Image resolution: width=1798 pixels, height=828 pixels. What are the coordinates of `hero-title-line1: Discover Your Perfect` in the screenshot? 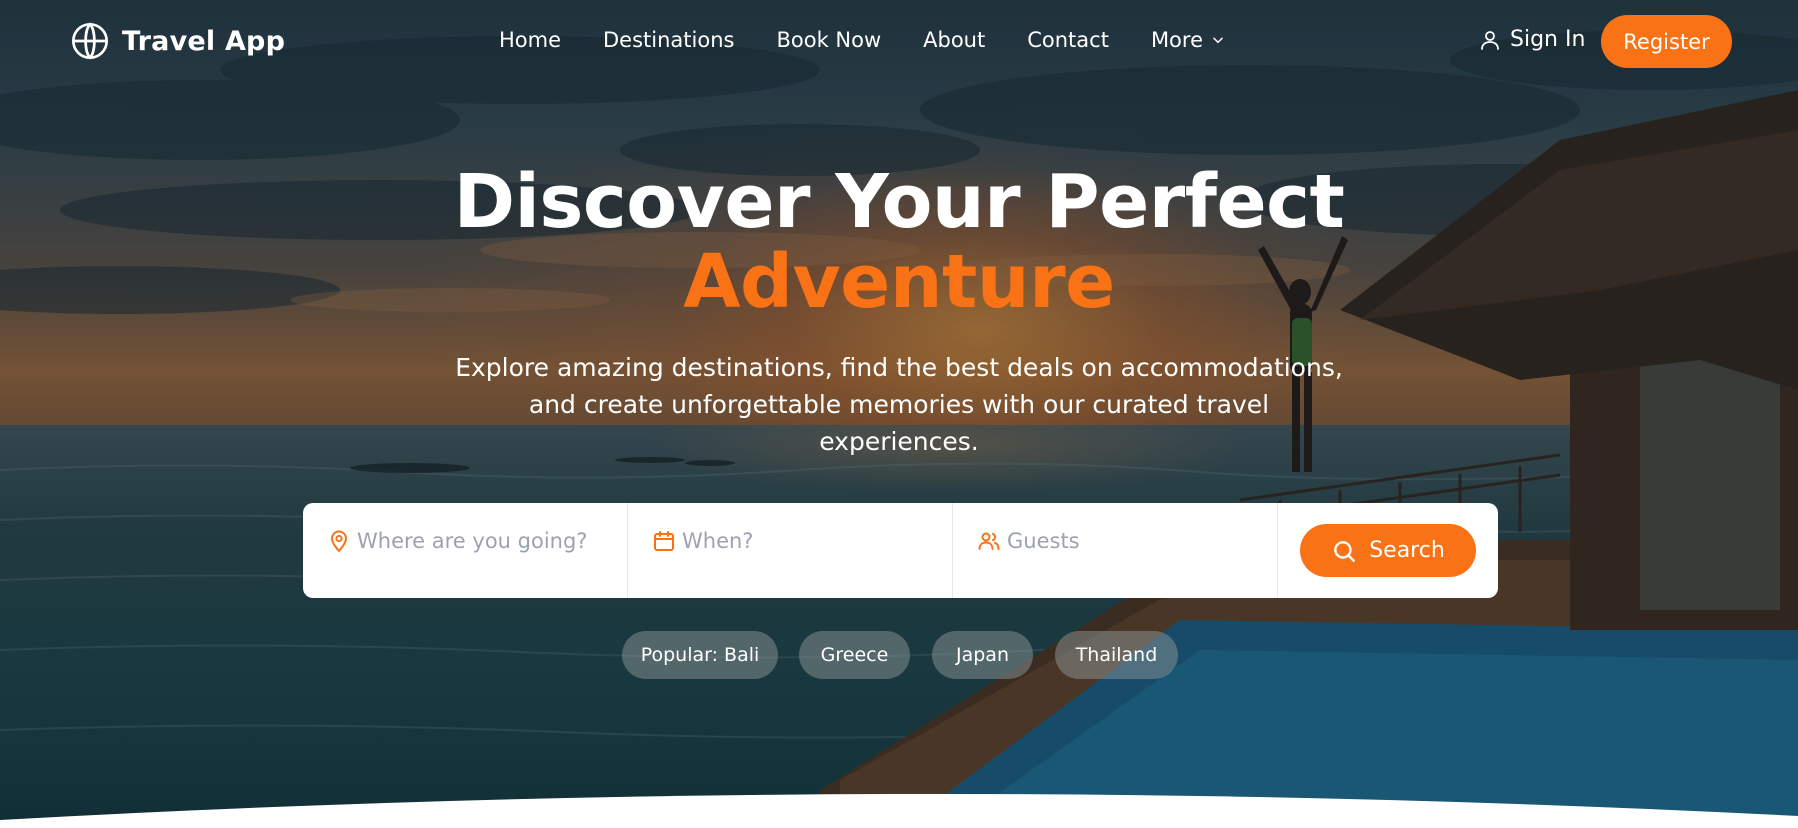 It's located at (899, 202).